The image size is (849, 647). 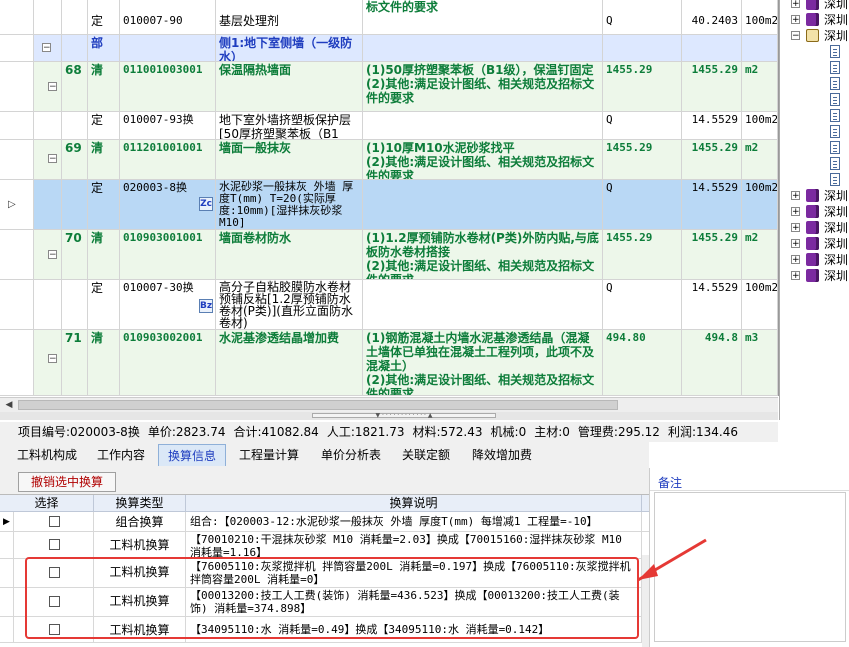 I want to click on total: 合计:41082.84, so click(x=276, y=432).